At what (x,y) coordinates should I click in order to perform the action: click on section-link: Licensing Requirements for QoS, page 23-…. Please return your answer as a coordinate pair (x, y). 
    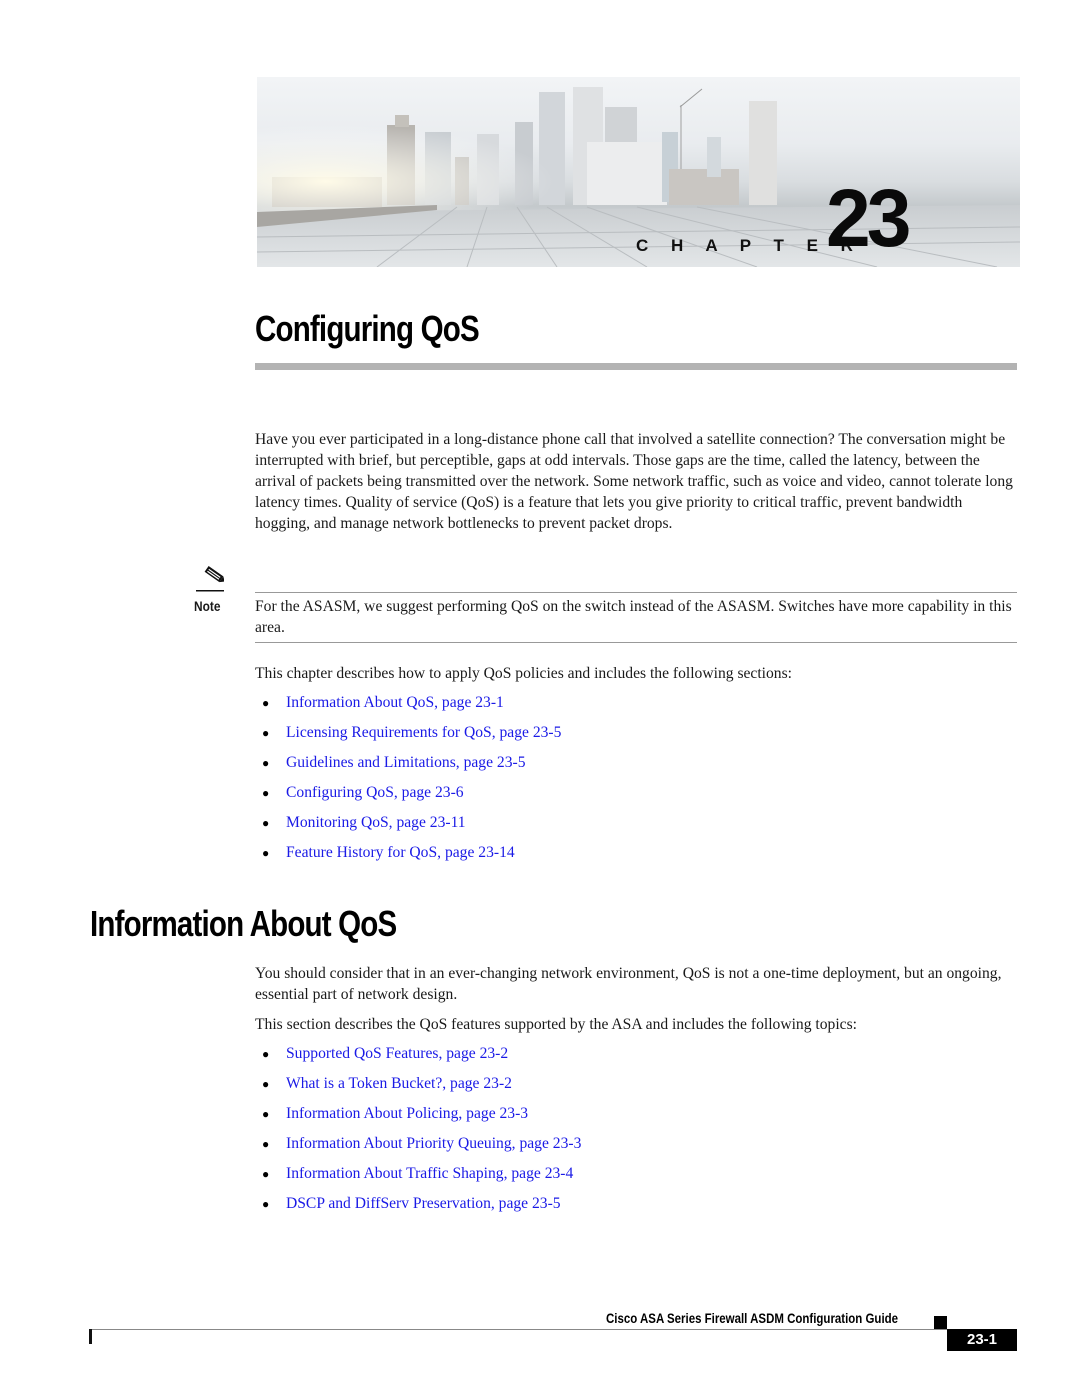
    Looking at the image, I should click on (423, 733).